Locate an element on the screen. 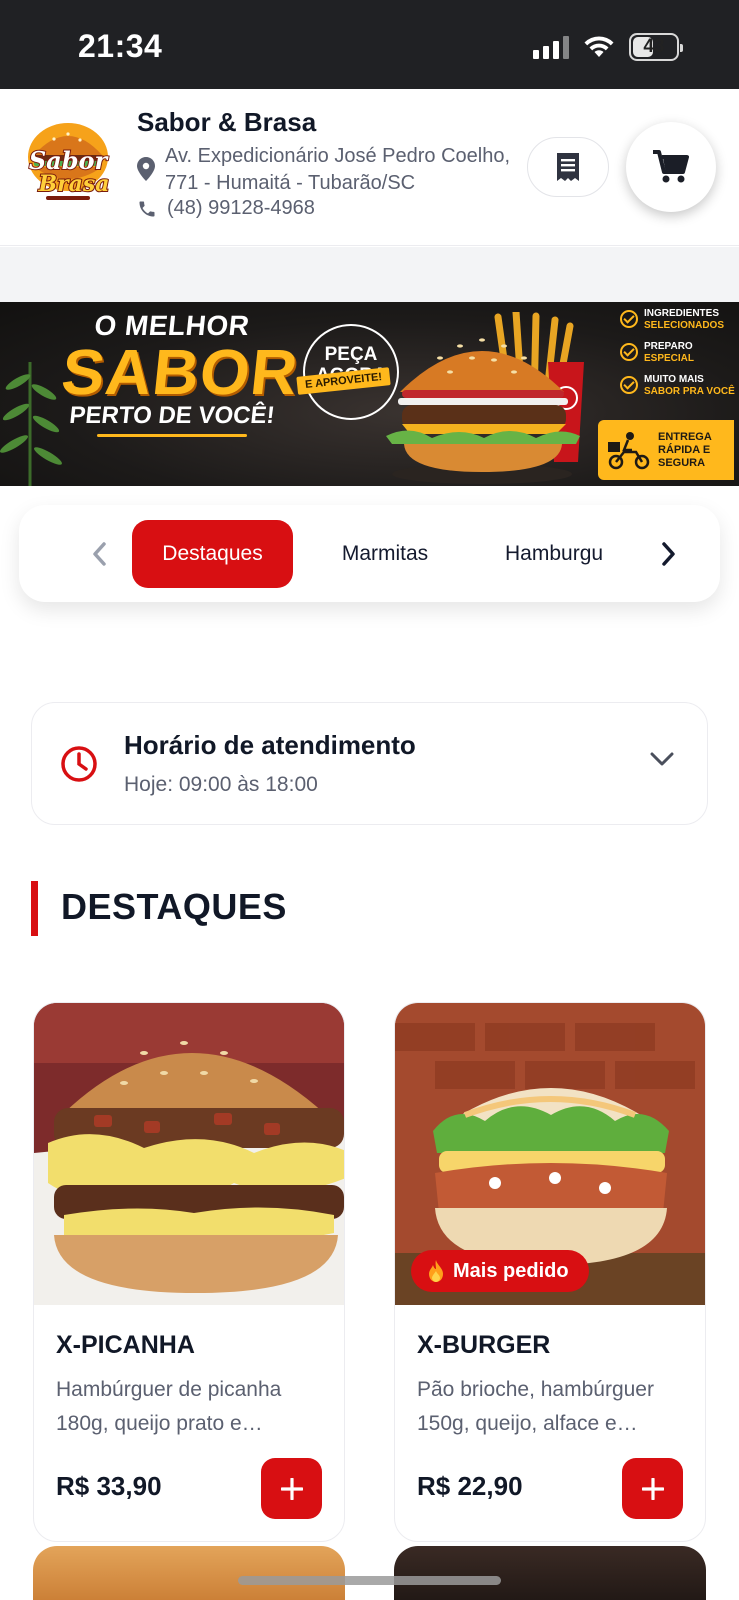 Image resolution: width=739 pixels, height=1600 pixels. banner-line3: PERTO DE VOCÊ! is located at coordinates (172, 415).